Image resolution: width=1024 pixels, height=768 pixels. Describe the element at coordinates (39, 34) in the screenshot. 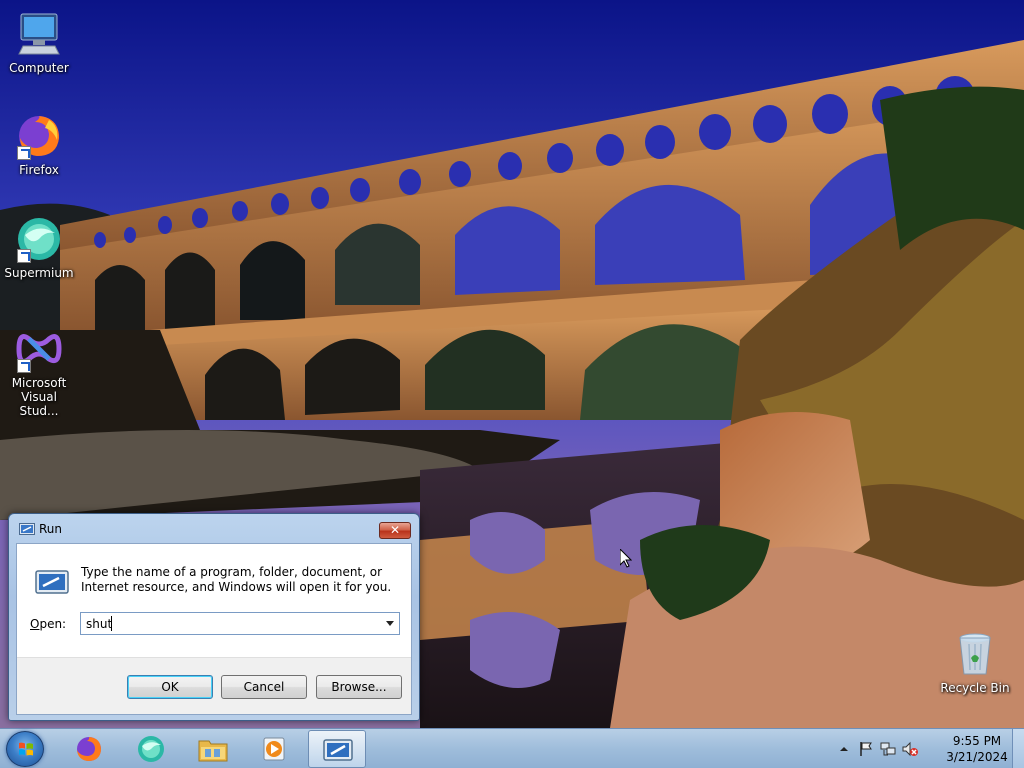

I see `computer-icon` at that location.